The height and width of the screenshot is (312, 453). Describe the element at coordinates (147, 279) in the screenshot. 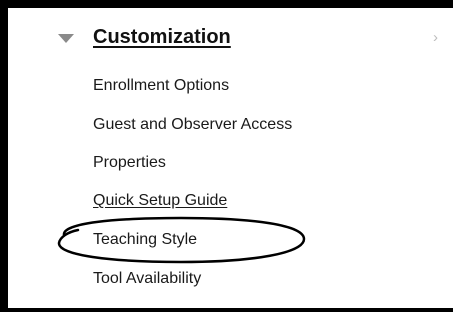

I see `menu-item-tool-availability: Tool Availability` at that location.